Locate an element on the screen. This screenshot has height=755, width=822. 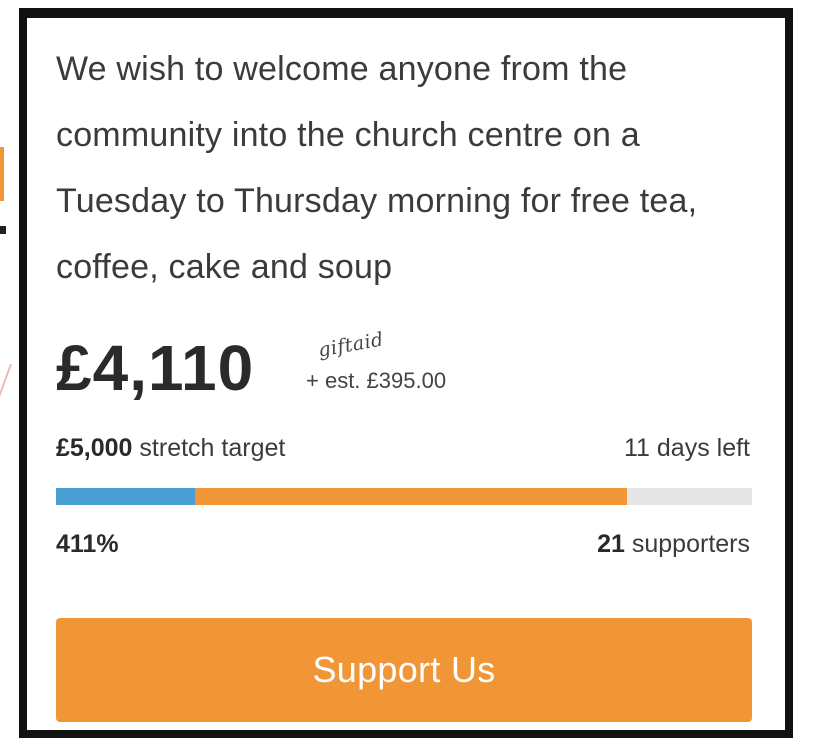
target-row: £5,000 stretch target 11 days left is located at coordinates (403, 451).